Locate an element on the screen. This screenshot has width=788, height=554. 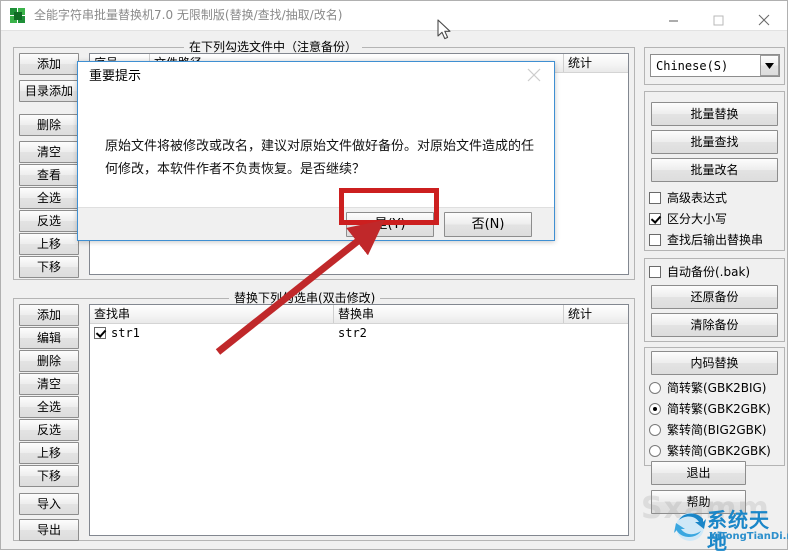
checkbox-advanced-expression: 高级表达式 is located at coordinates (688, 198).